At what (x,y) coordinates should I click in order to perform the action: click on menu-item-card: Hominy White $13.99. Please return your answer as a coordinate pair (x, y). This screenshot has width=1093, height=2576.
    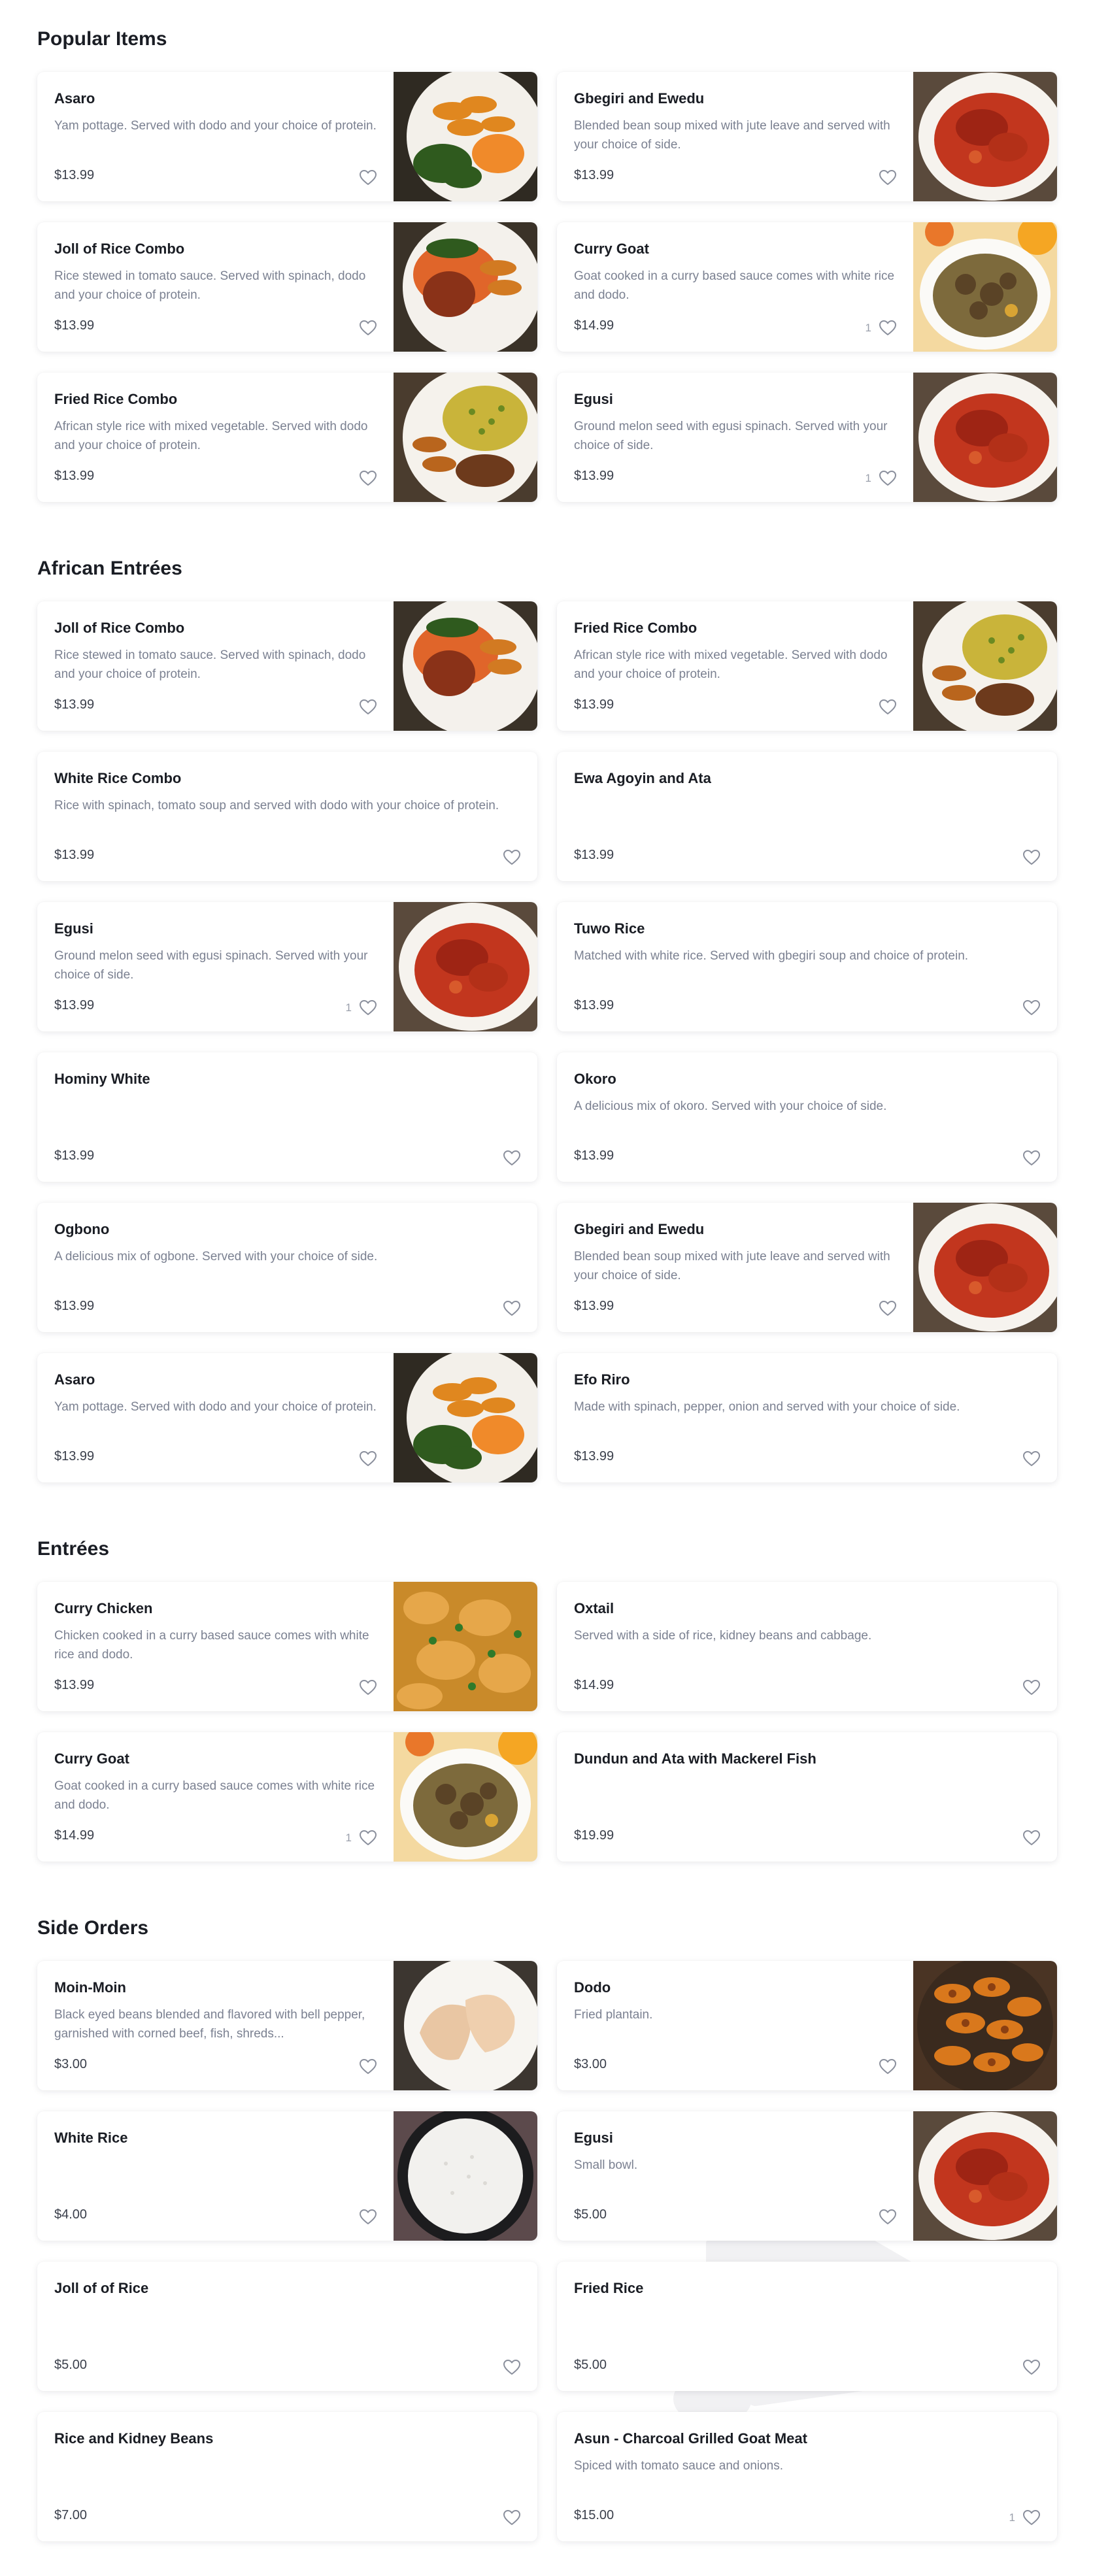
    Looking at the image, I should click on (287, 1117).